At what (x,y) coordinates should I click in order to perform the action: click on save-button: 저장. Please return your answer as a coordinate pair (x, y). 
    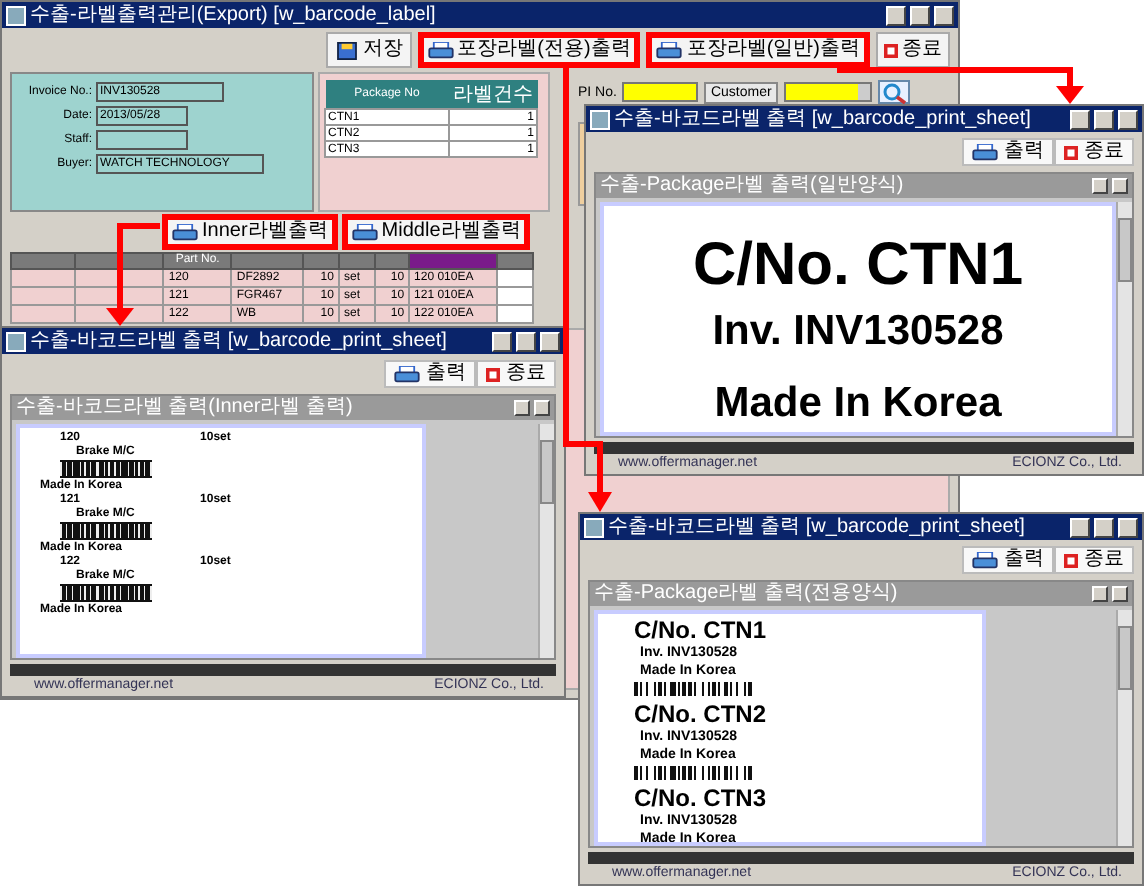
    Looking at the image, I should click on (368, 50).